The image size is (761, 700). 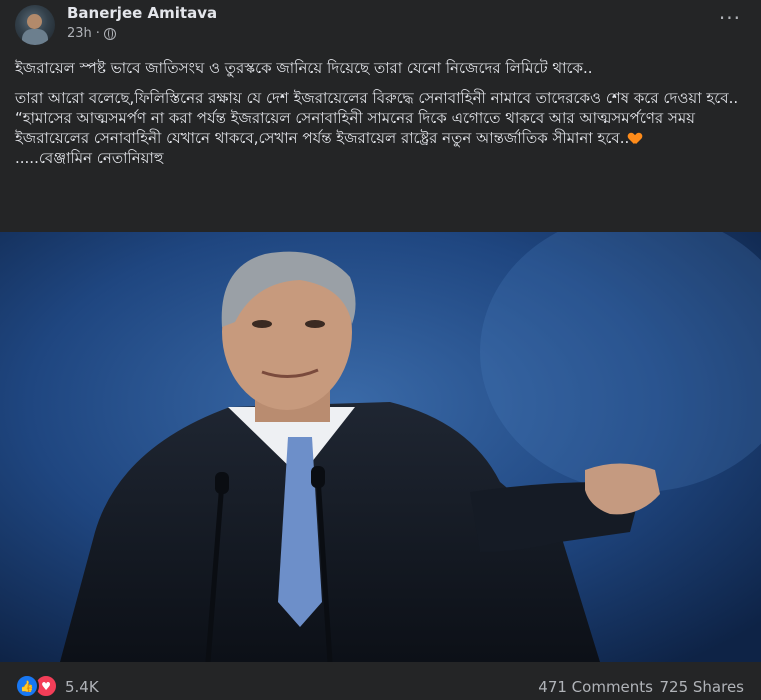 I want to click on reaction-icons: 👍 ♥, so click(x=36, y=686).